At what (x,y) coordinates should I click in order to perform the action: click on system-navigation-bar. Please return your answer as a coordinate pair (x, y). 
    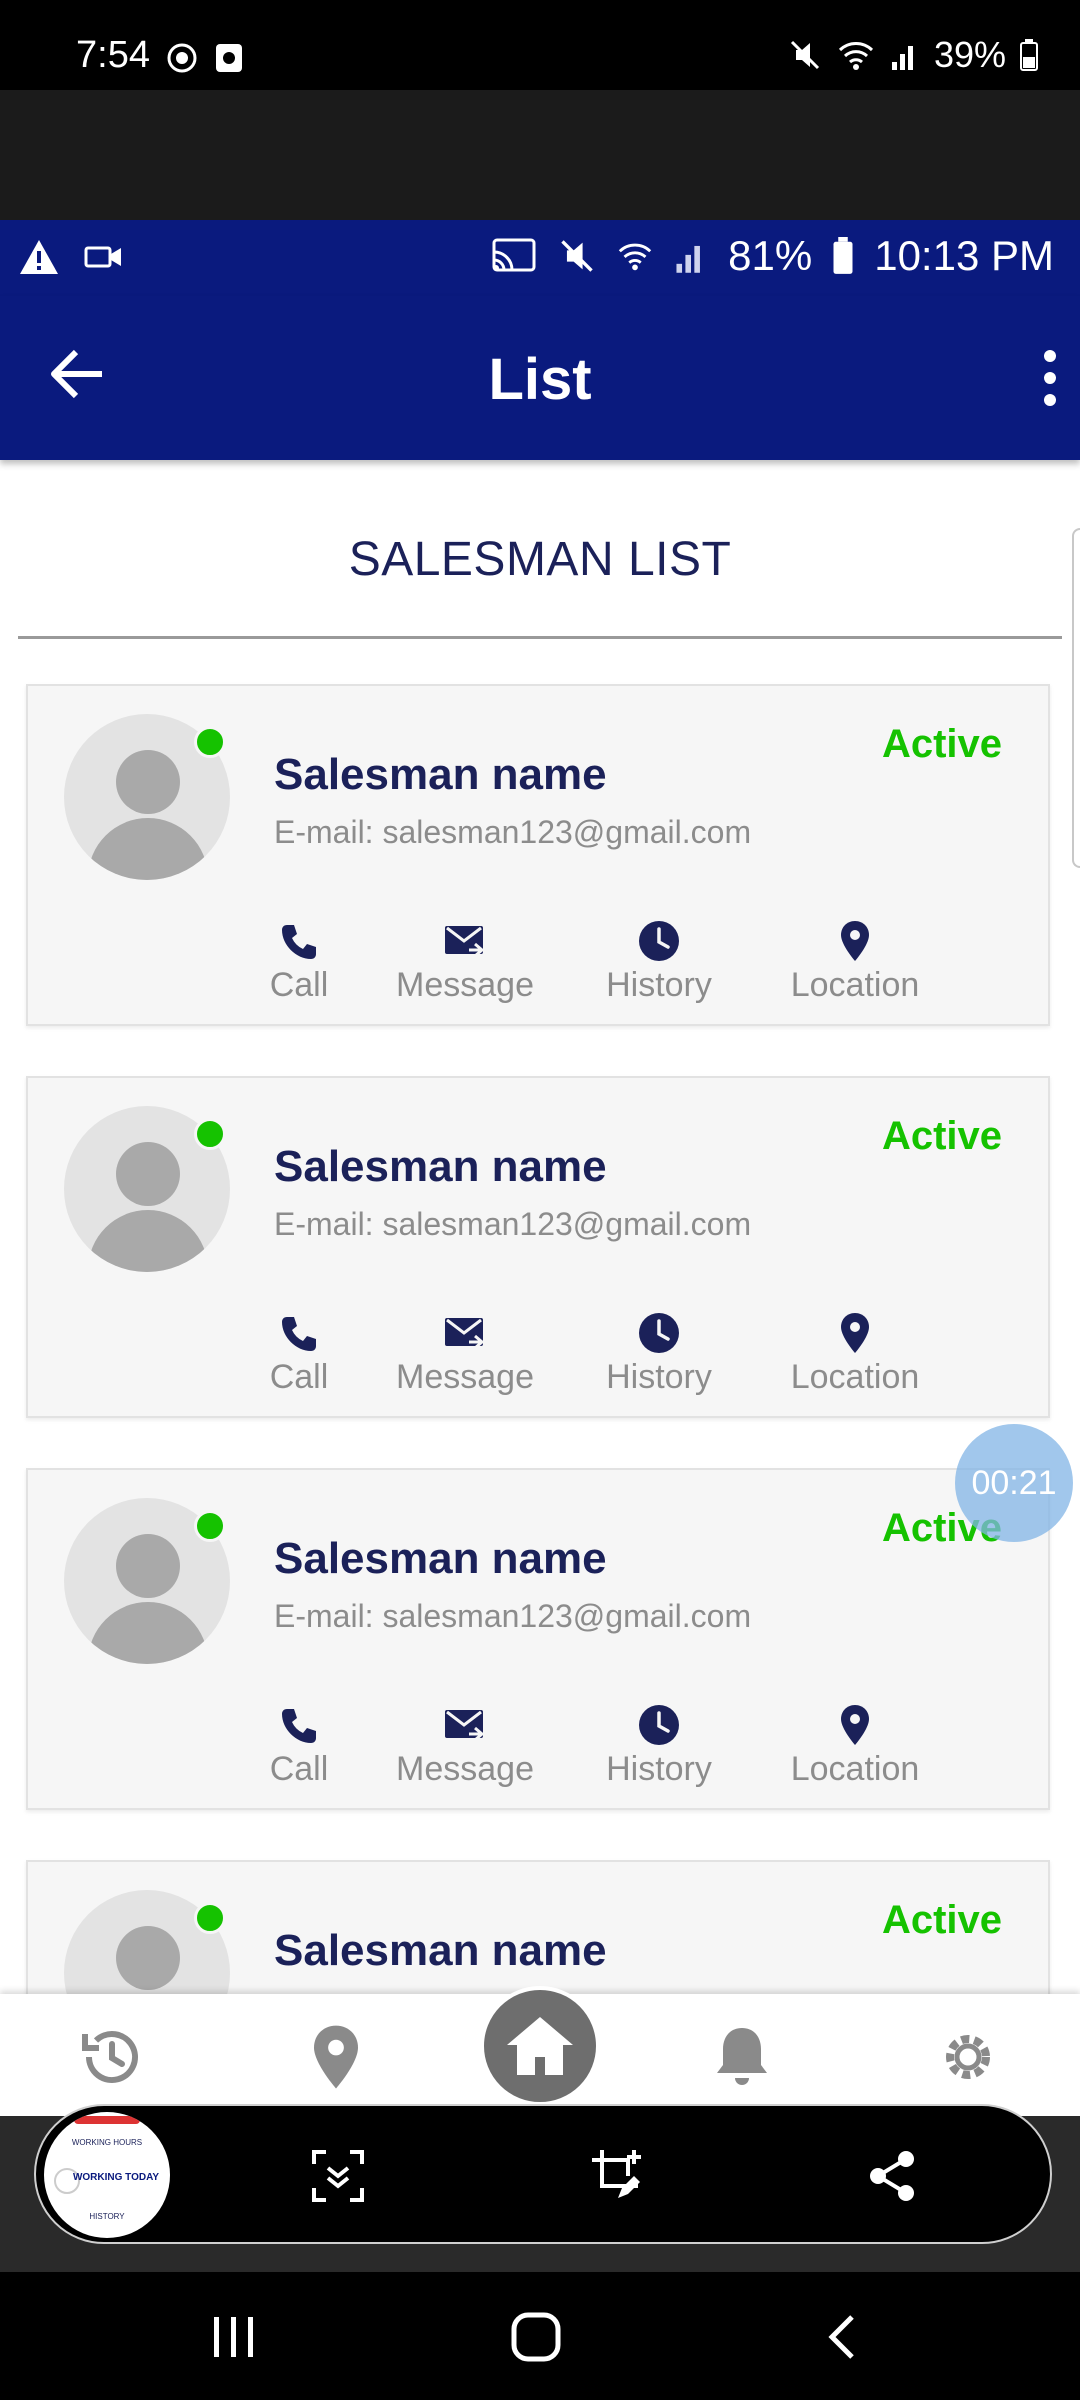
    Looking at the image, I should click on (540, 2336).